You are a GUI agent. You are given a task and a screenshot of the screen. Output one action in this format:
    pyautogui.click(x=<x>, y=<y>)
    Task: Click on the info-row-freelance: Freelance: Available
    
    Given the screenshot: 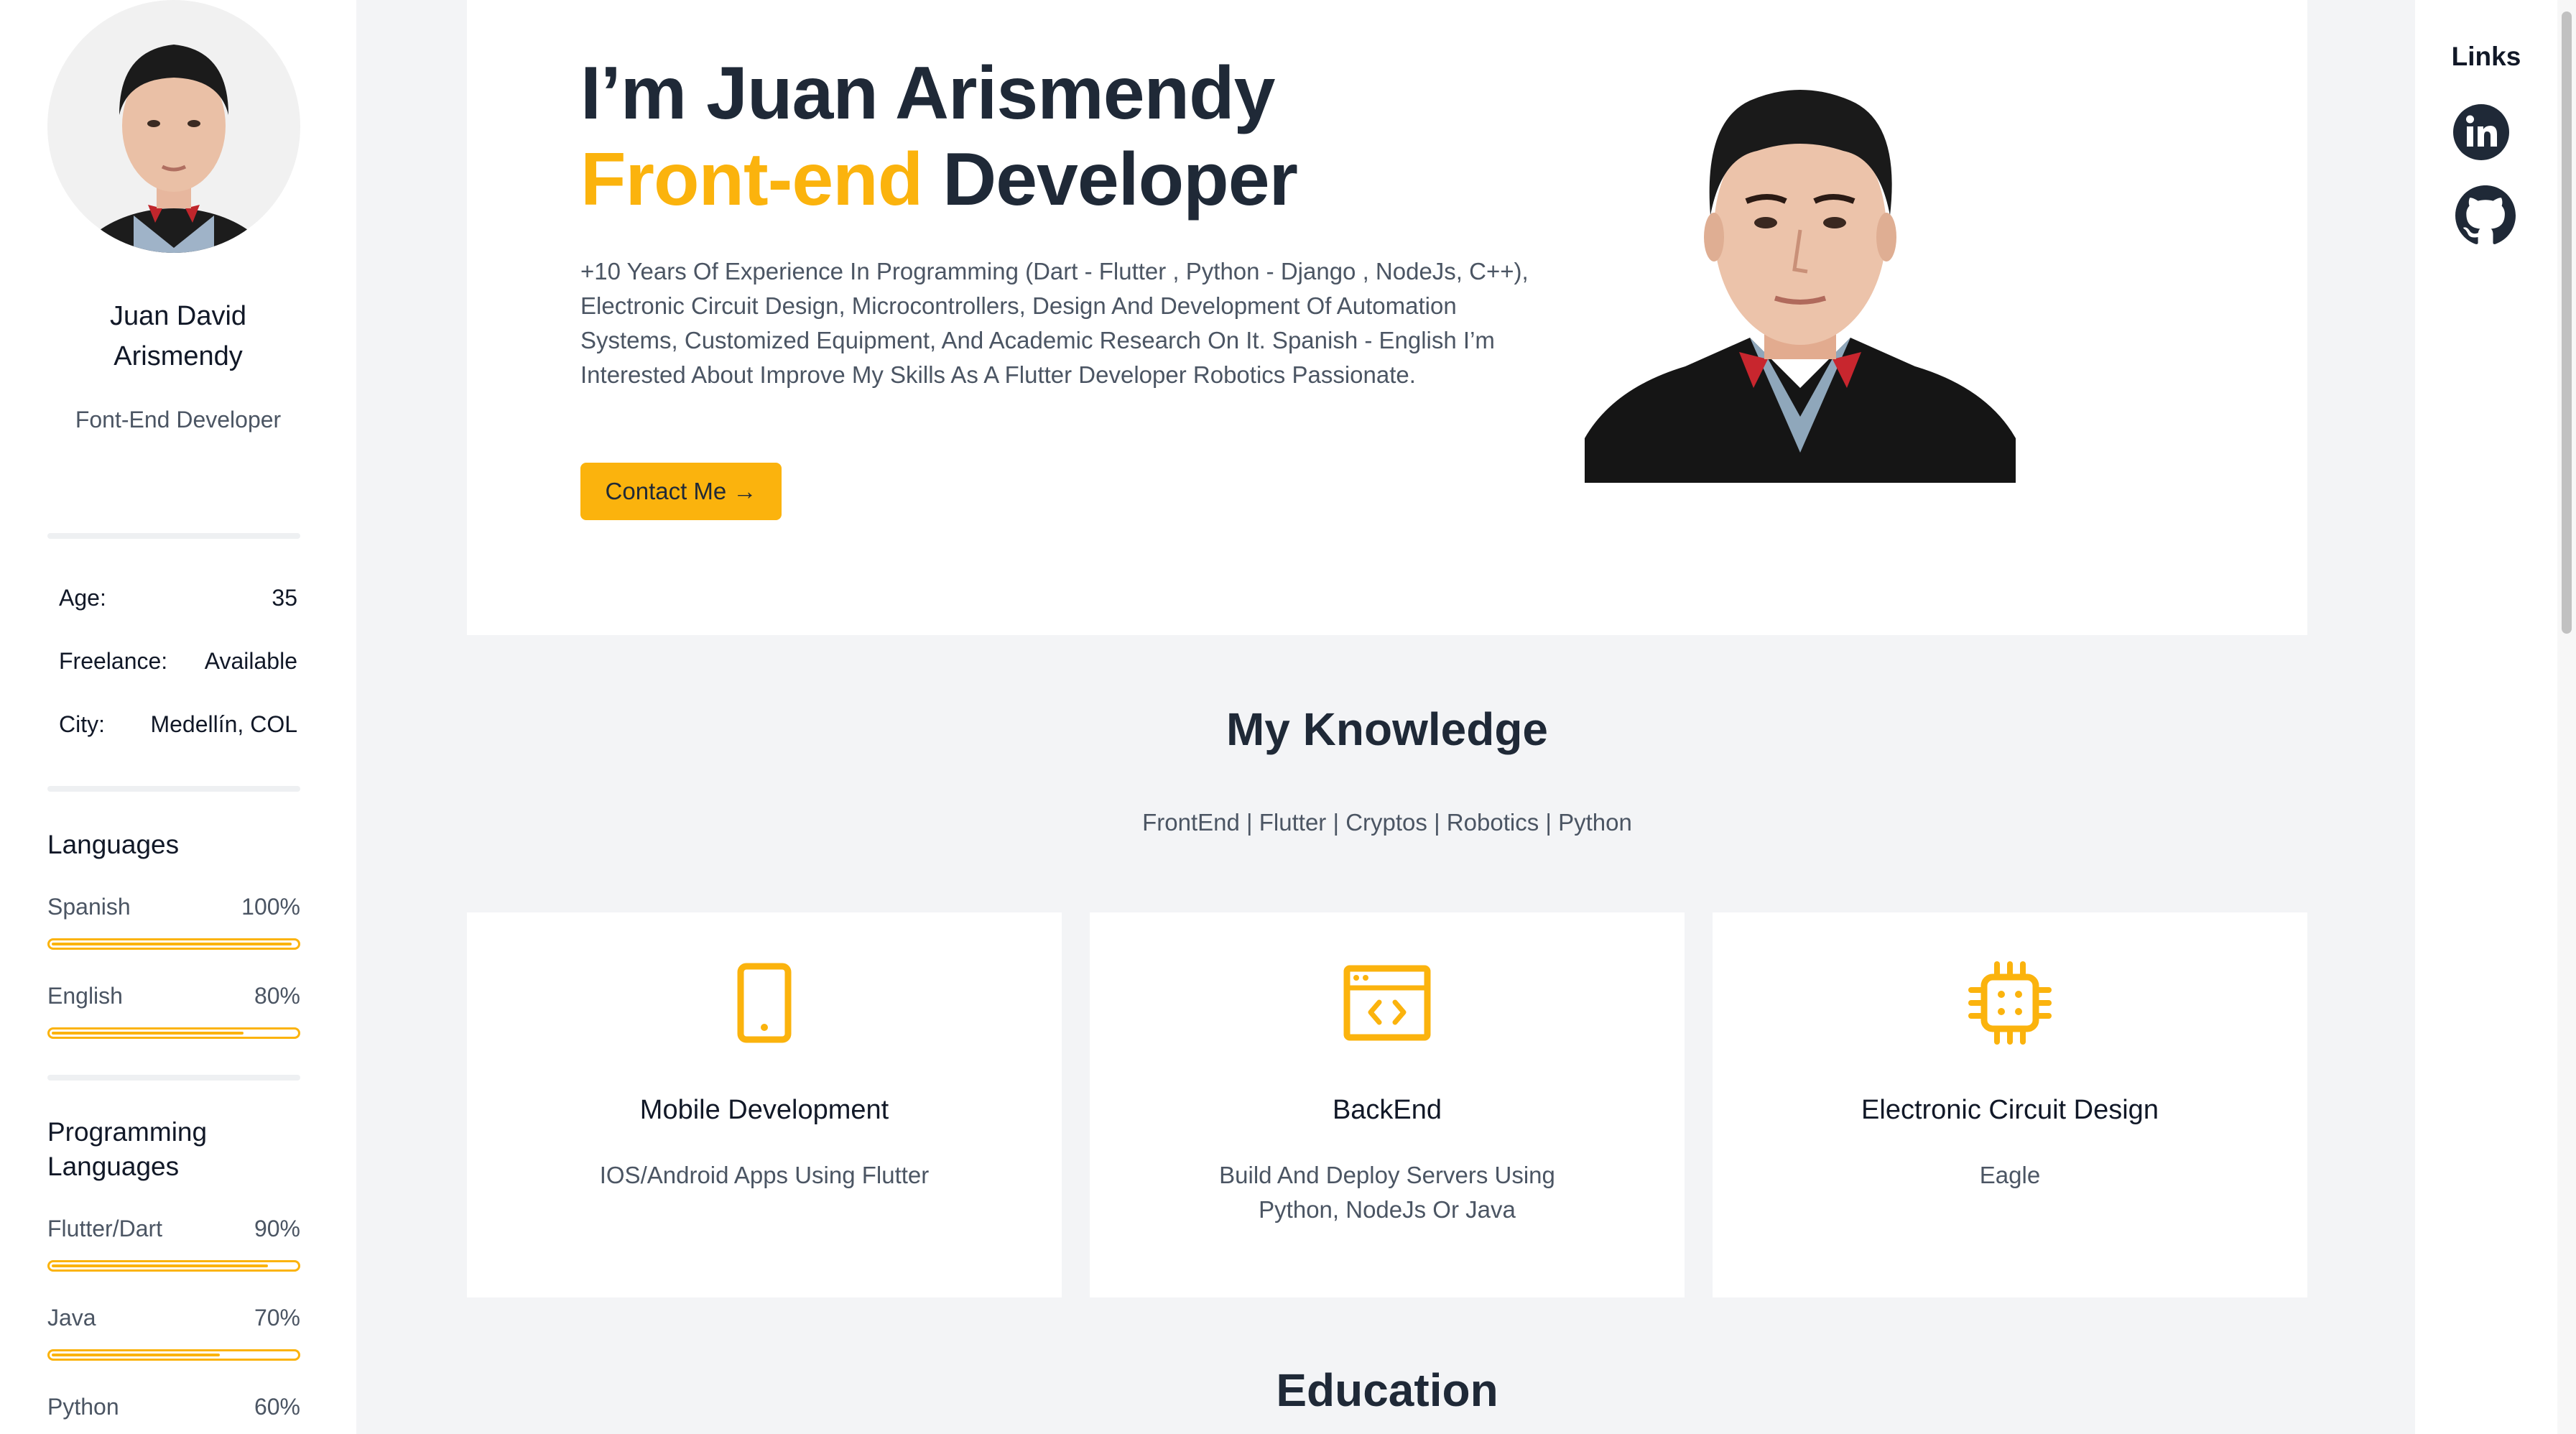 What is the action you would take?
    pyautogui.click(x=178, y=661)
    